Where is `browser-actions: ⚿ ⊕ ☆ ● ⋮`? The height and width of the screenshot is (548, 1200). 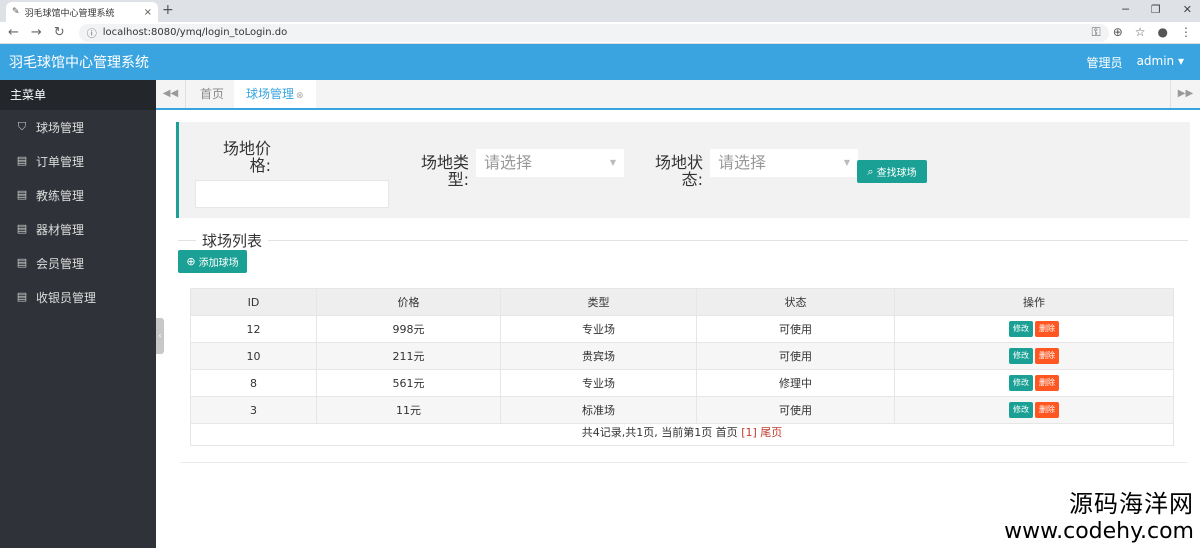
browser-actions: ⚿ ⊕ ☆ ● ⋮ is located at coordinates (1142, 32).